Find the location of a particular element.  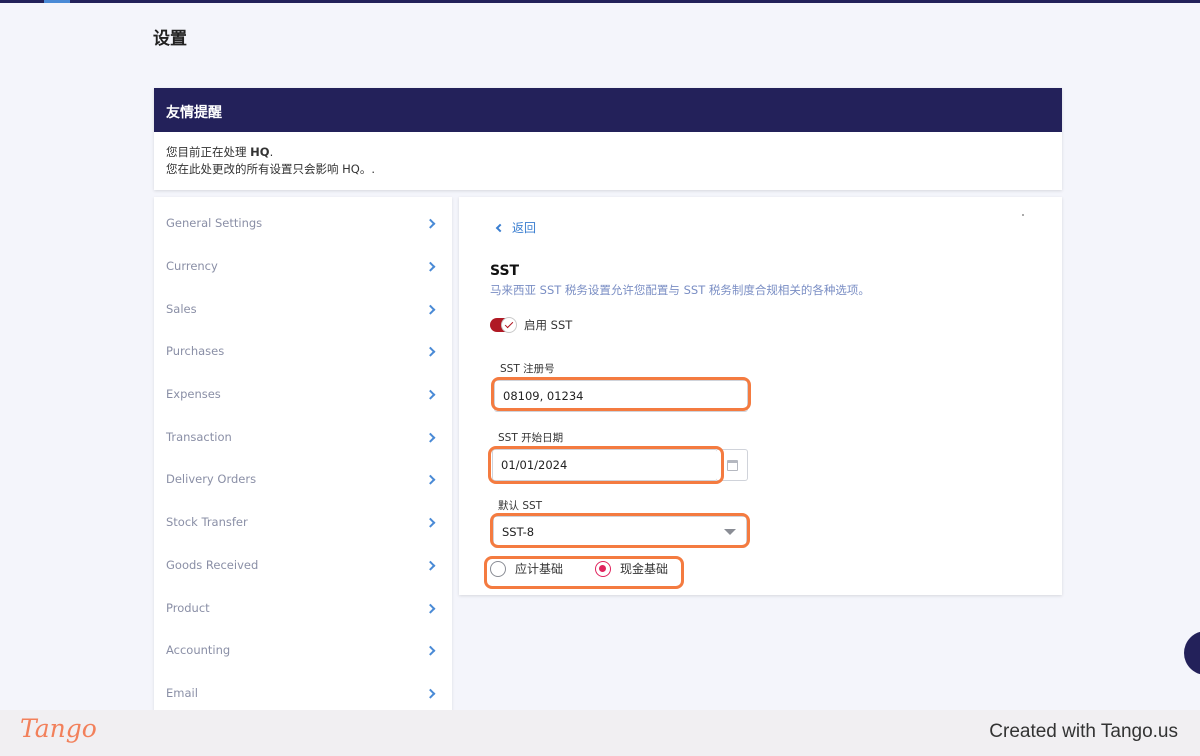

enable-sst-toggle is located at coordinates (503, 325).